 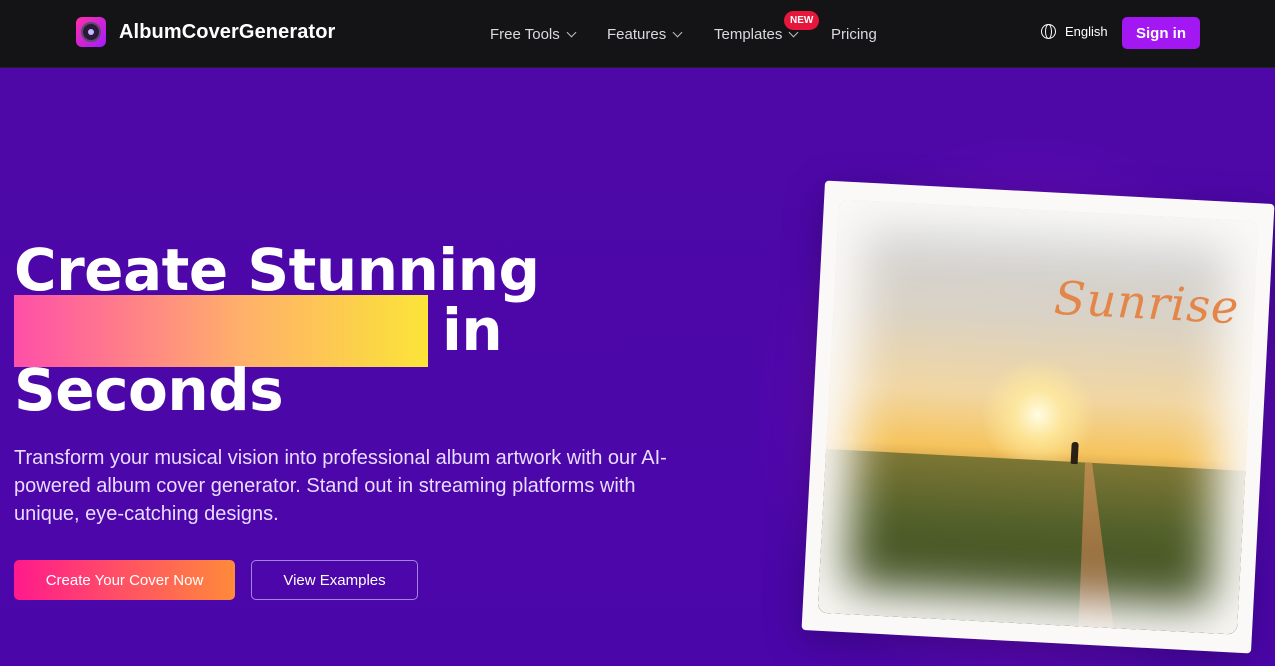 What do you see at coordinates (1048, 31) in the screenshot?
I see `globe-icon` at bounding box center [1048, 31].